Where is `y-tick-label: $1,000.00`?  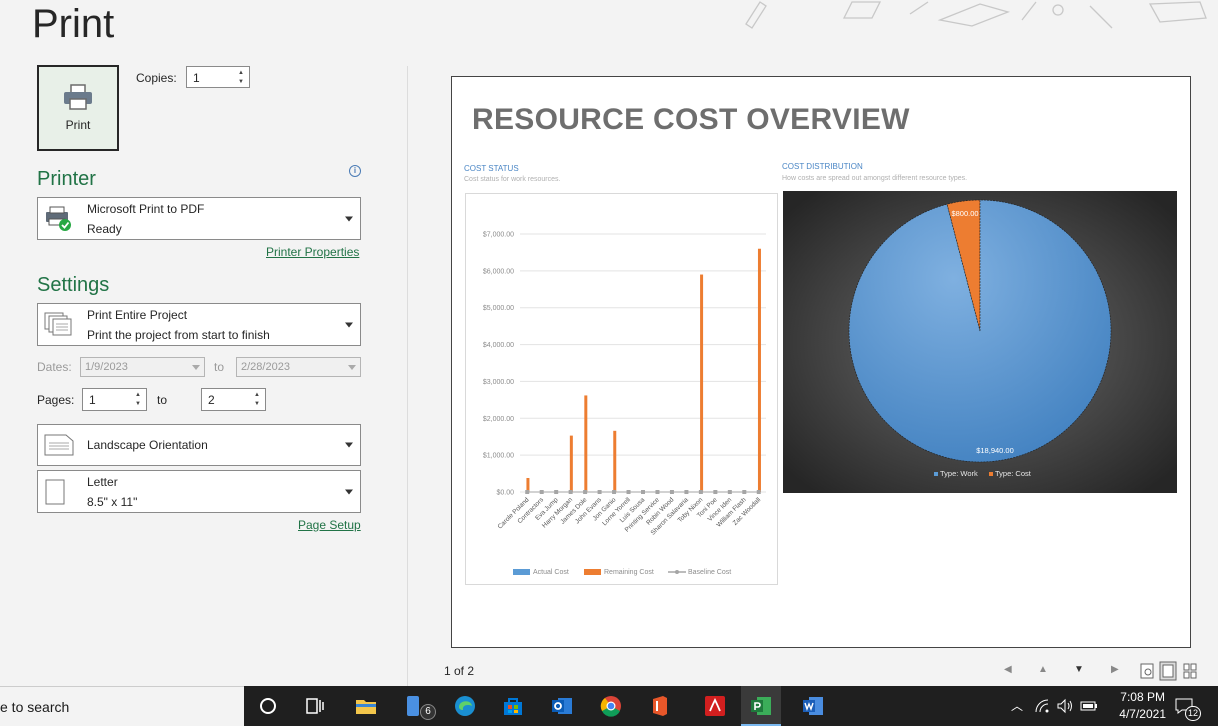 y-tick-label: $1,000.00 is located at coordinates (498, 456).